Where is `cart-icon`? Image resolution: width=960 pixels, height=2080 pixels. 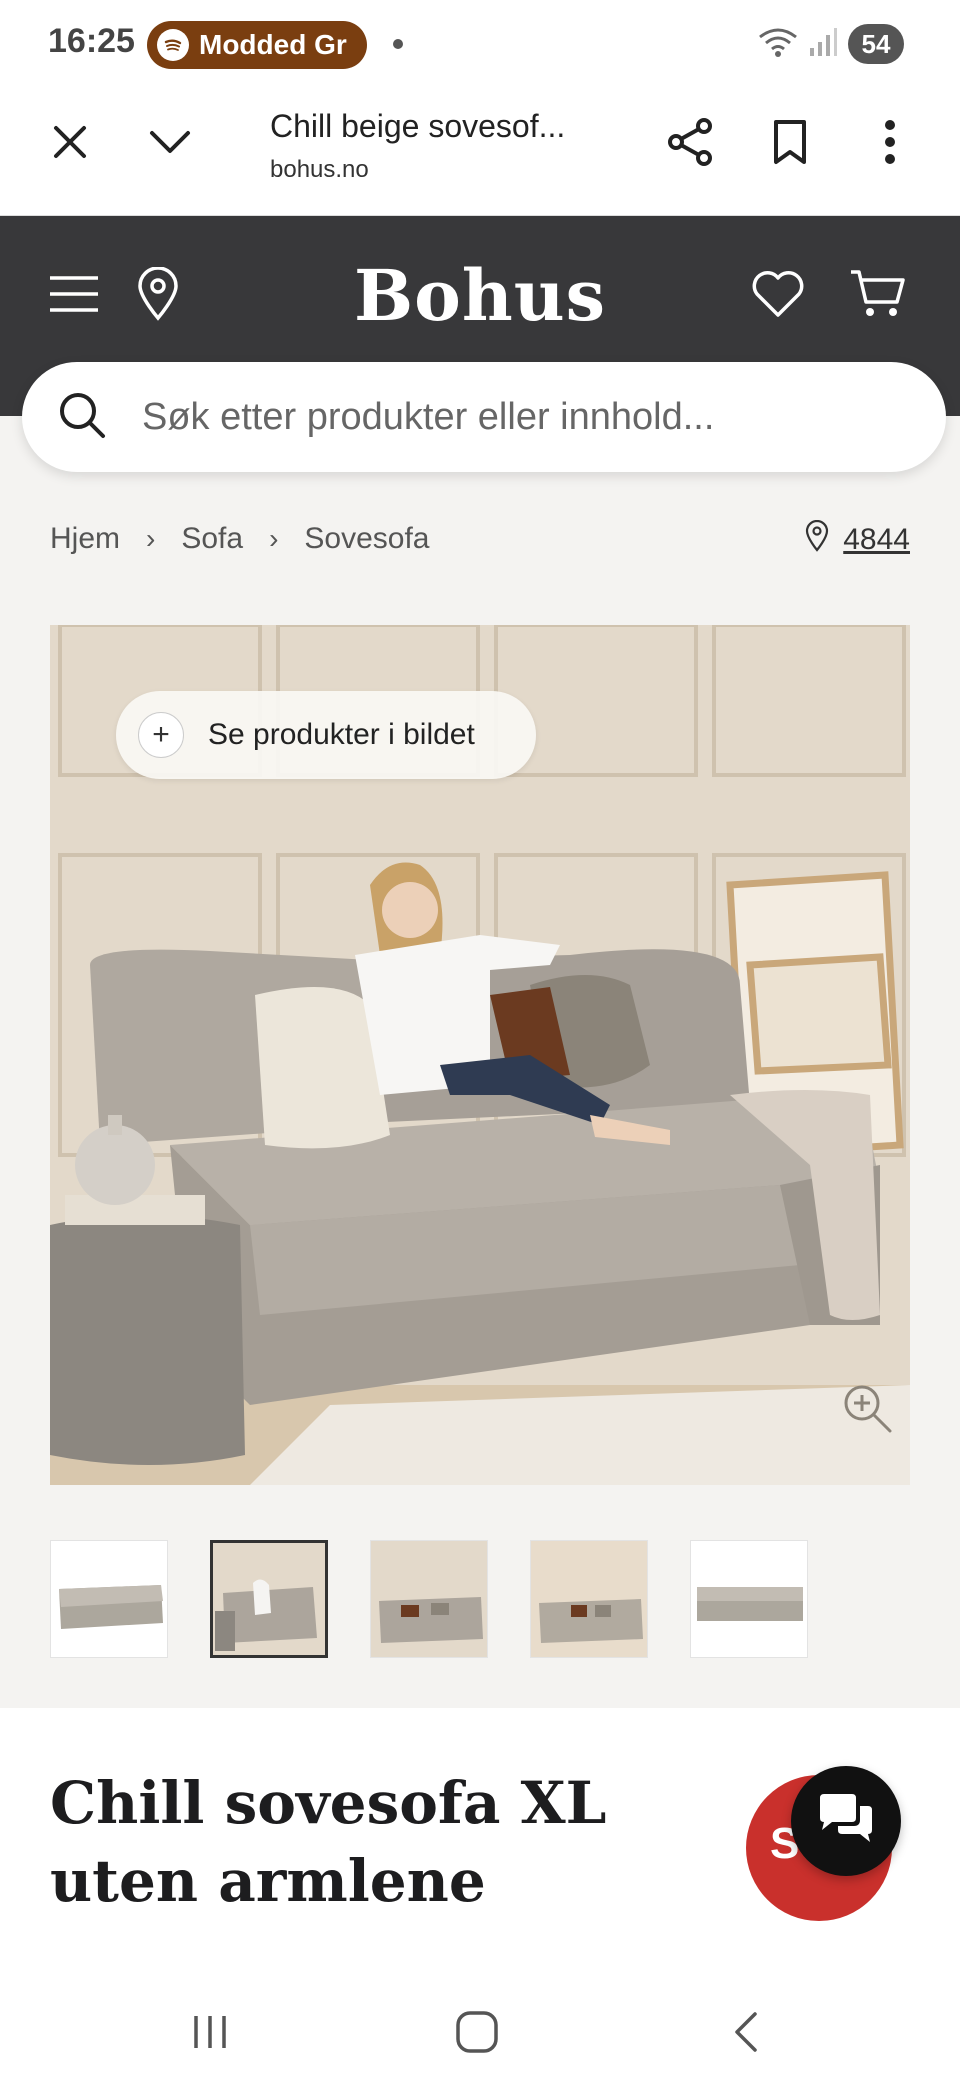
cart-icon is located at coordinates (878, 296).